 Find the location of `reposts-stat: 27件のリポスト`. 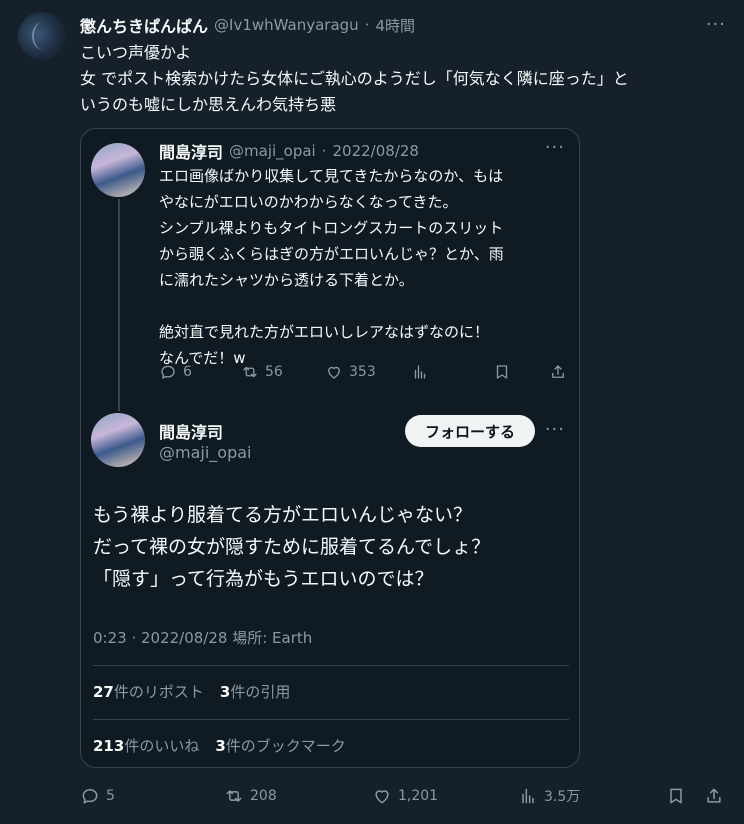

reposts-stat: 27件のリポスト is located at coordinates (148, 691).